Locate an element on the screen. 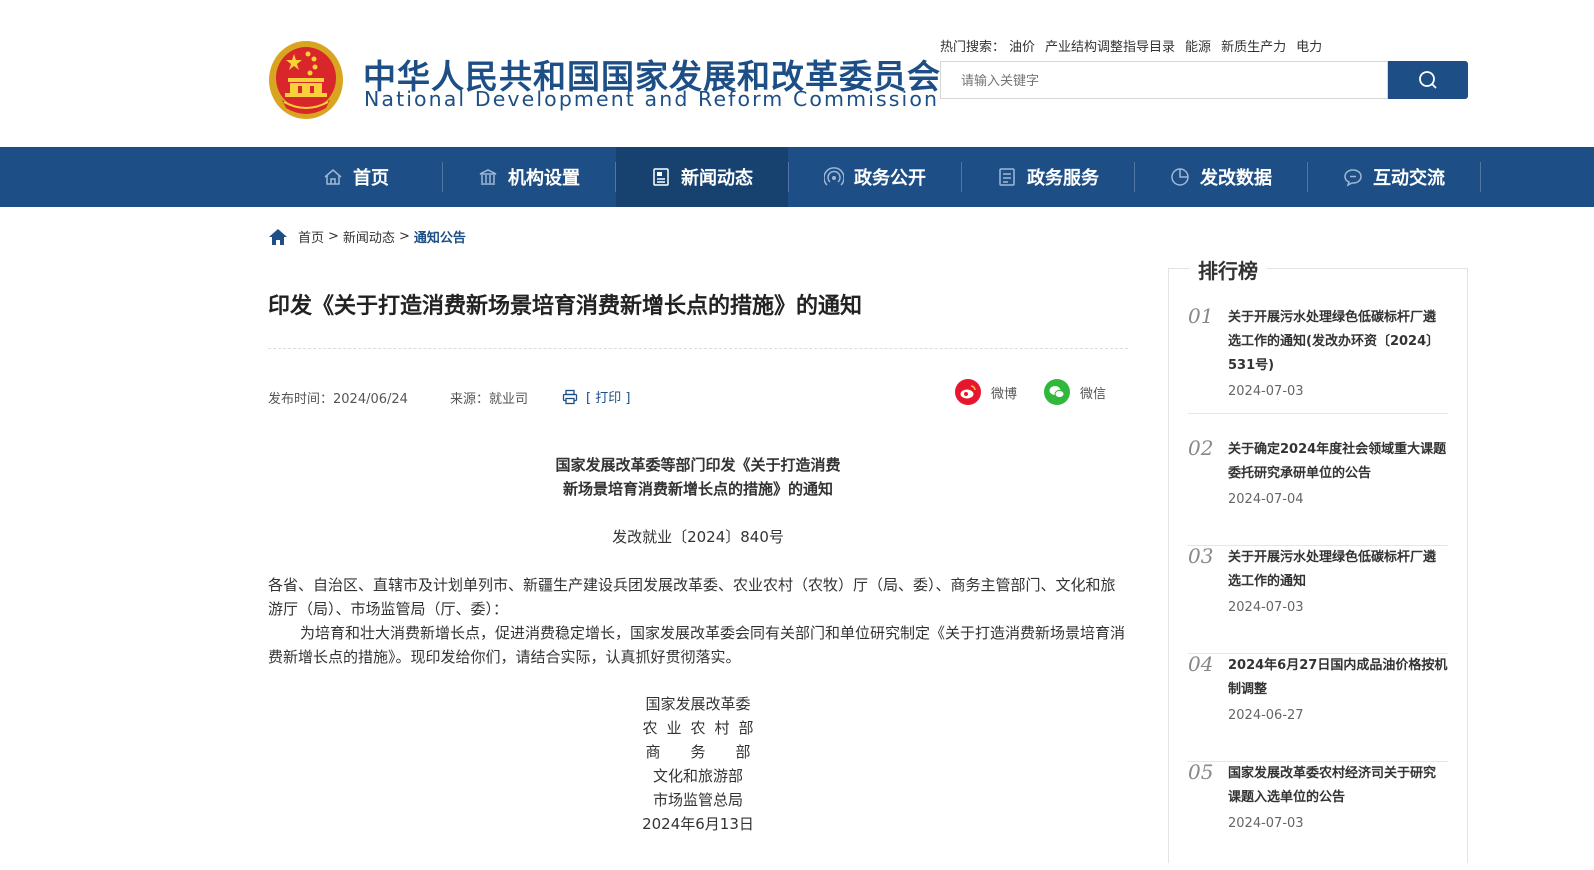  wechat-icon is located at coordinates (1057, 392).